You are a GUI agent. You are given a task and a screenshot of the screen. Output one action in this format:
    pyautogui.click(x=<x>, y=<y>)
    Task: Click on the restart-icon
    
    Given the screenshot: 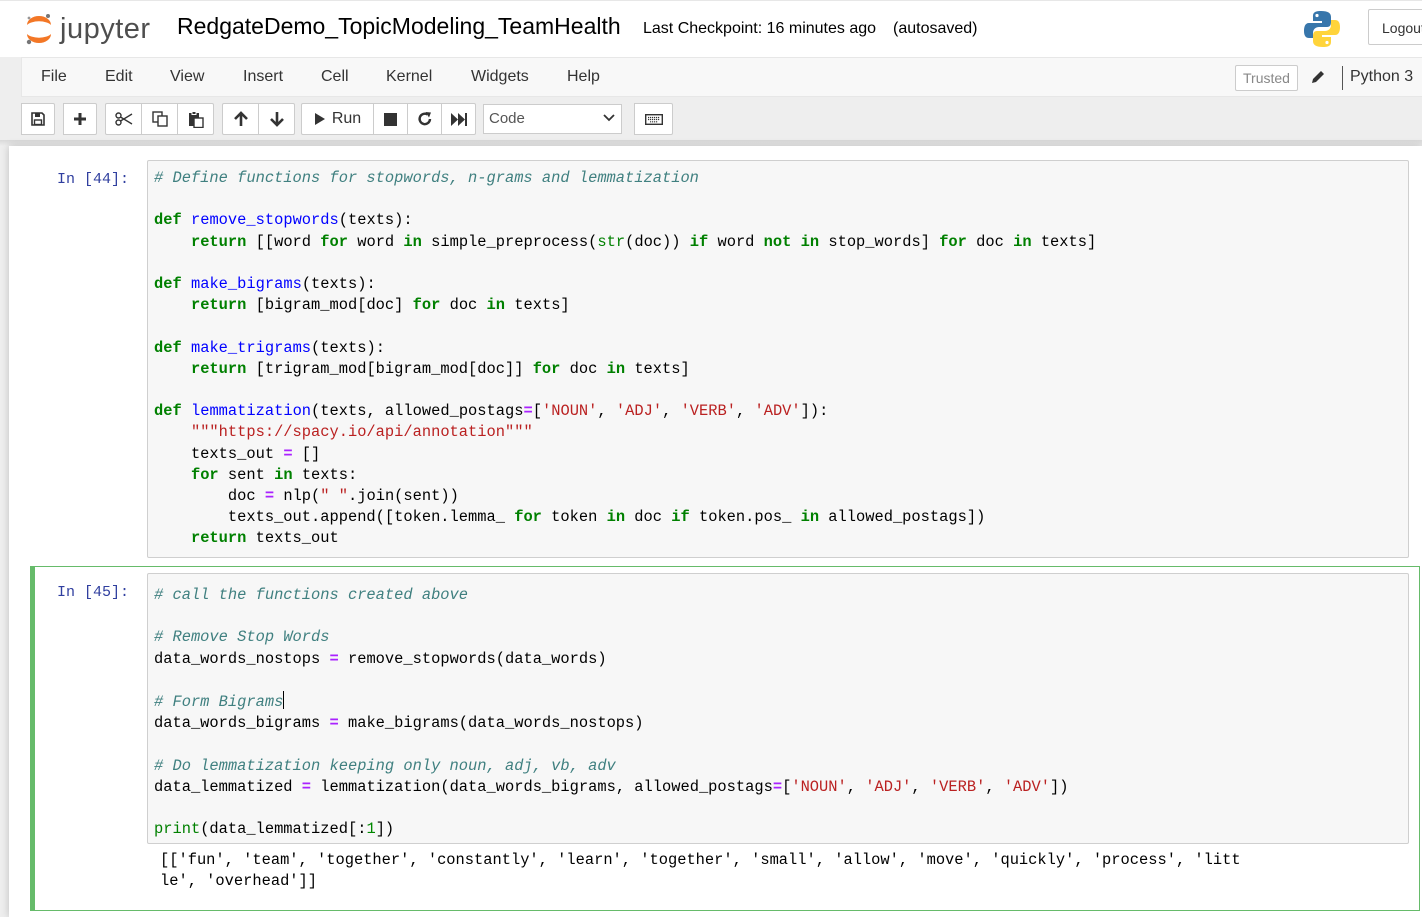 What is the action you would take?
    pyautogui.click(x=424, y=119)
    